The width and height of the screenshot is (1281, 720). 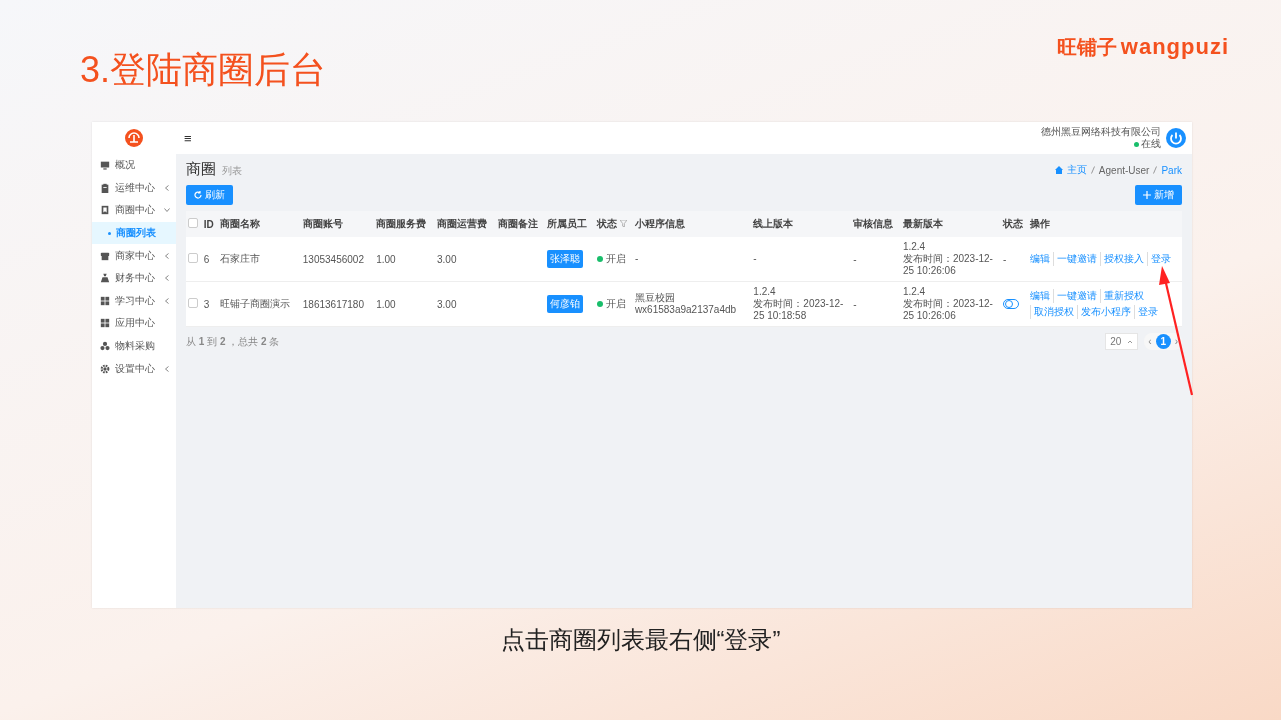 I want to click on staff-tag: 何彦铂, so click(x=565, y=304).